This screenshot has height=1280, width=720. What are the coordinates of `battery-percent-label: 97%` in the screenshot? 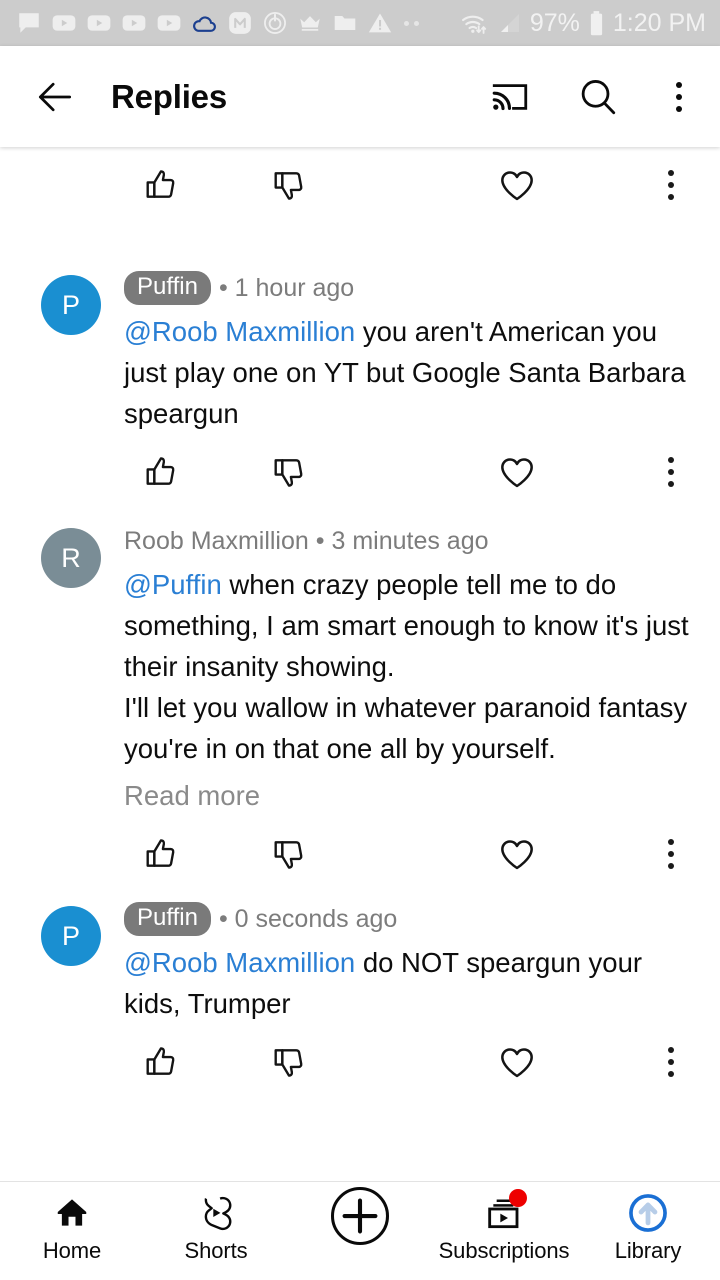 It's located at (554, 22).